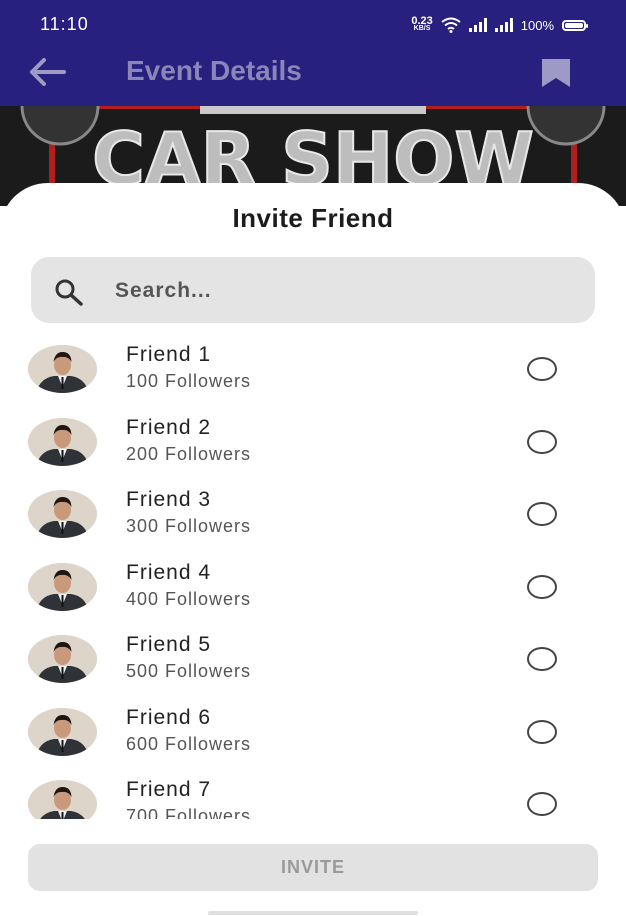  Describe the element at coordinates (214, 70) in the screenshot. I see `page-title: Event Details` at that location.